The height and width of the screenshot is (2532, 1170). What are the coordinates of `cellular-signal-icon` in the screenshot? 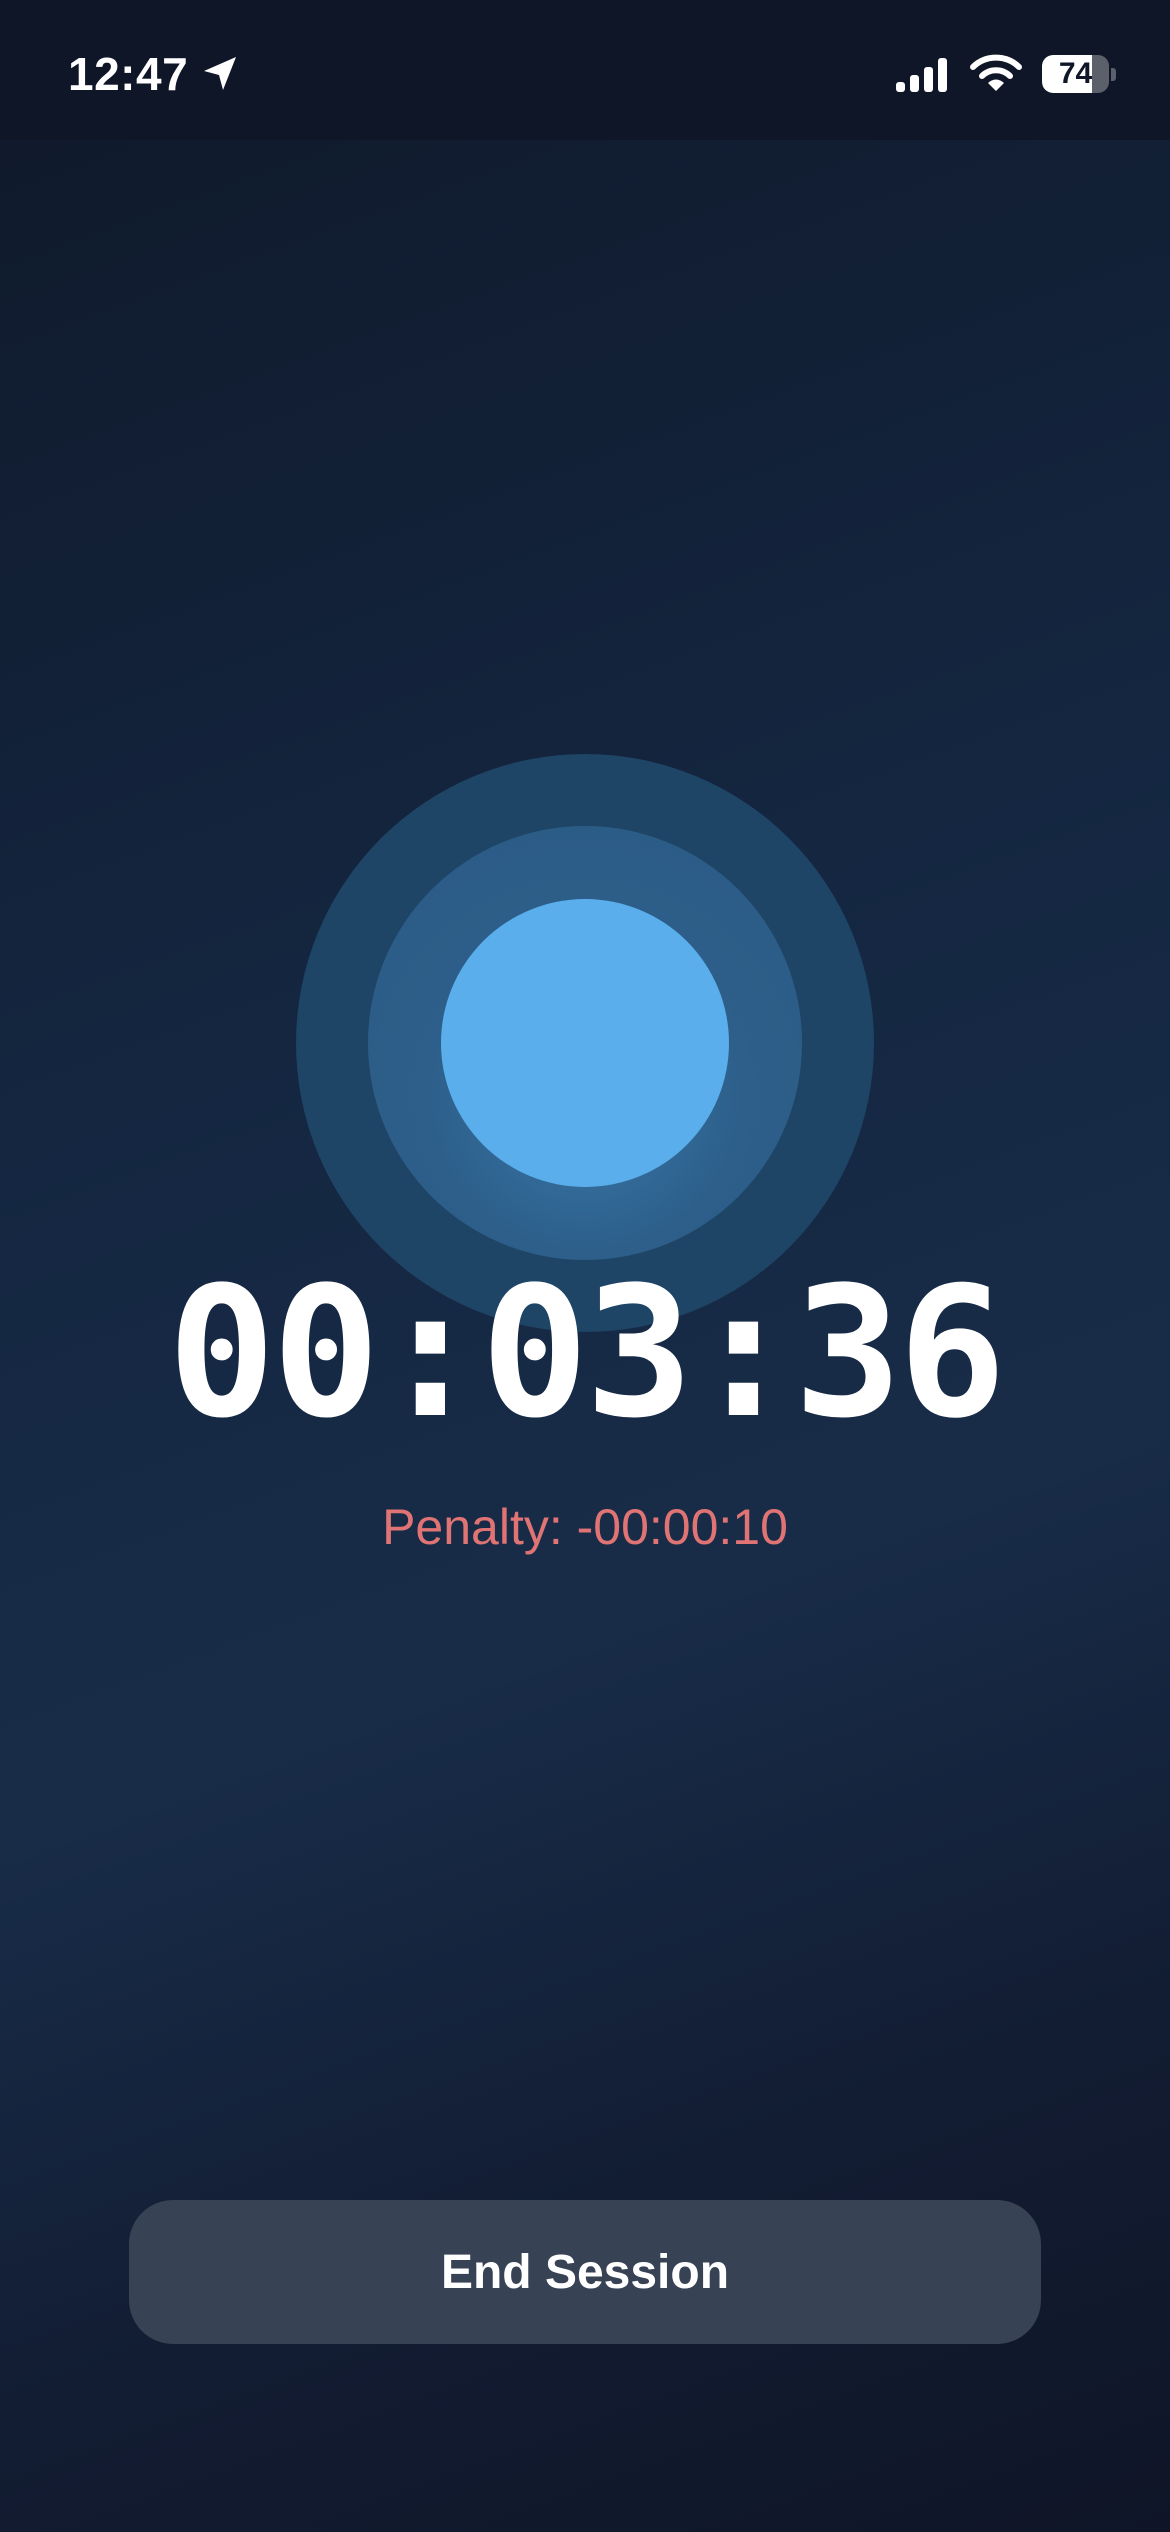 It's located at (922, 74).